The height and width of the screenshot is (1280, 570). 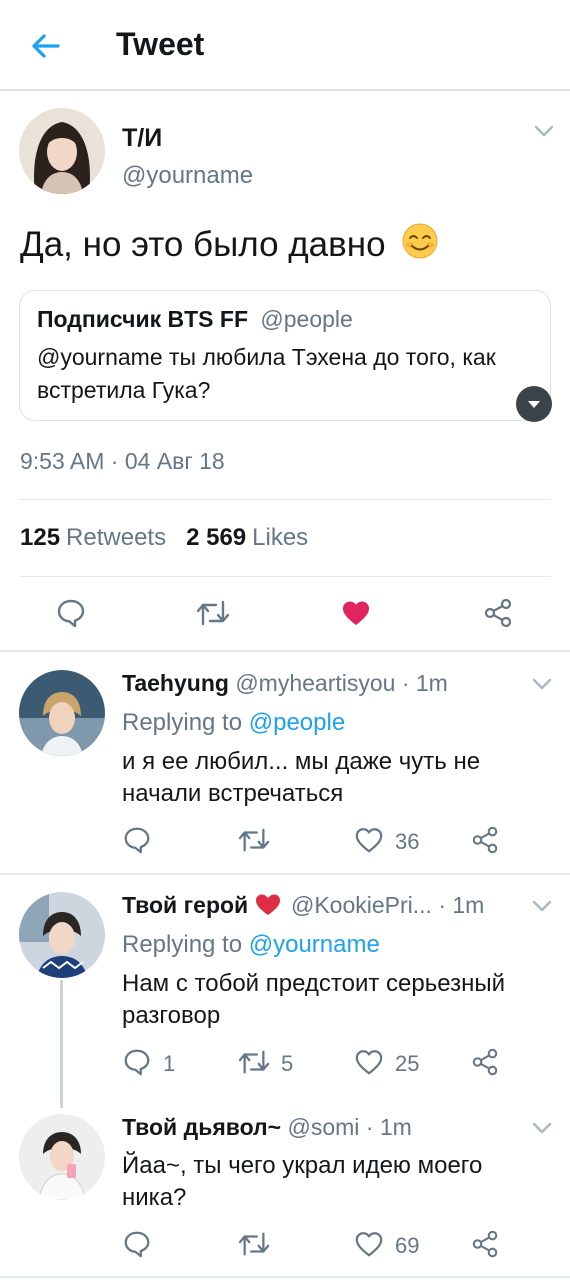 I want to click on author-handle: @yourname, so click(x=187, y=176).